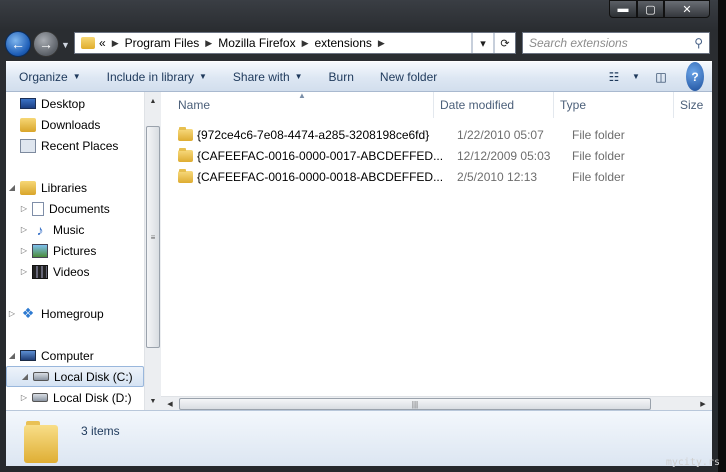 This screenshot has height=472, width=726. What do you see at coordinates (343, 43) in the screenshot?
I see `breadcrumb-extensions: extensions` at bounding box center [343, 43].